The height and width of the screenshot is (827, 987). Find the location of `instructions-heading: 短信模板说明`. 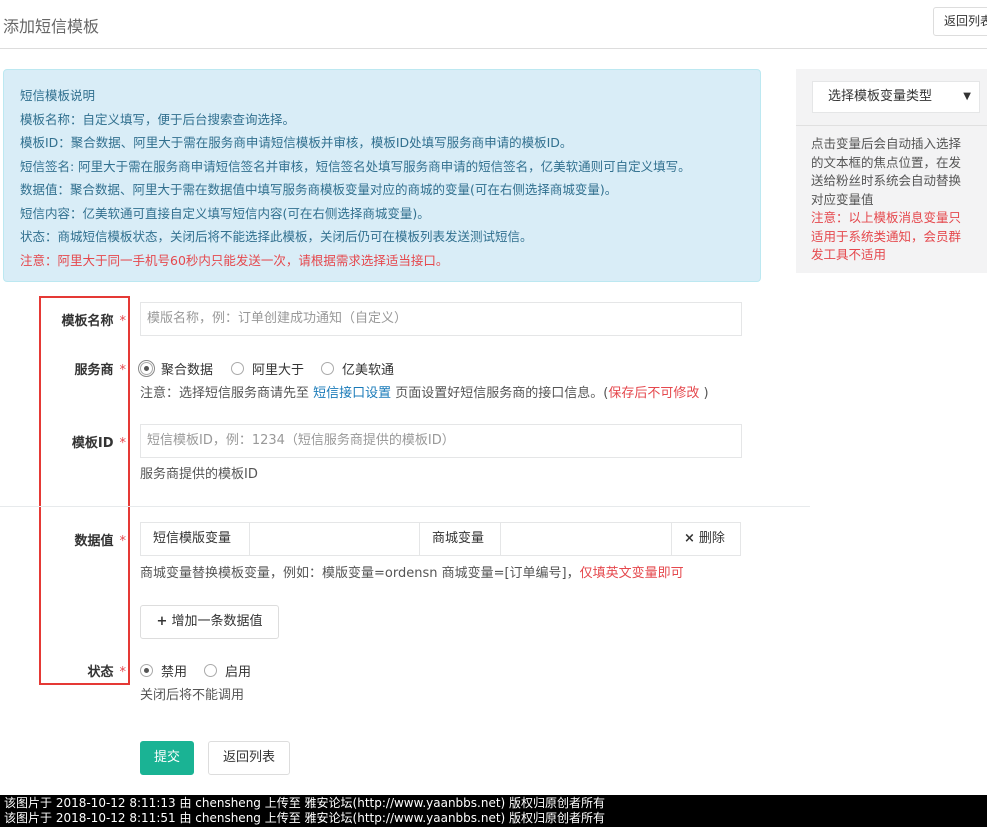

instructions-heading: 短信模板说明 is located at coordinates (58, 95).